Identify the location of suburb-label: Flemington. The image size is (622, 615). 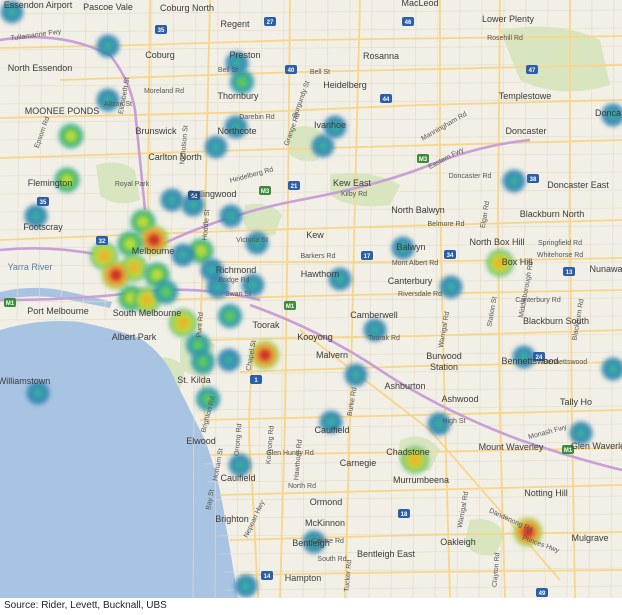
(50, 183).